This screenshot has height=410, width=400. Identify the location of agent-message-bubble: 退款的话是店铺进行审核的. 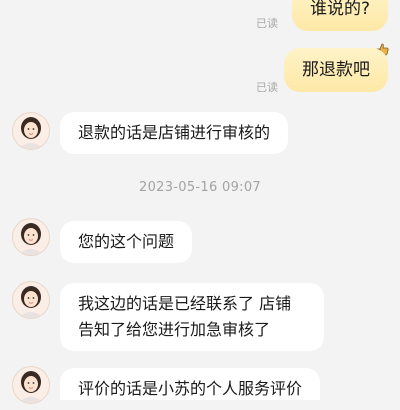
(174, 133).